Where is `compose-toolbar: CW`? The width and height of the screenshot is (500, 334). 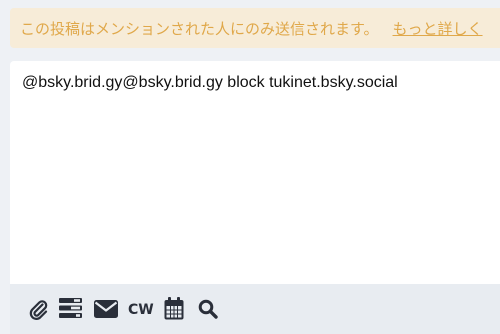 compose-toolbar: CW is located at coordinates (255, 309).